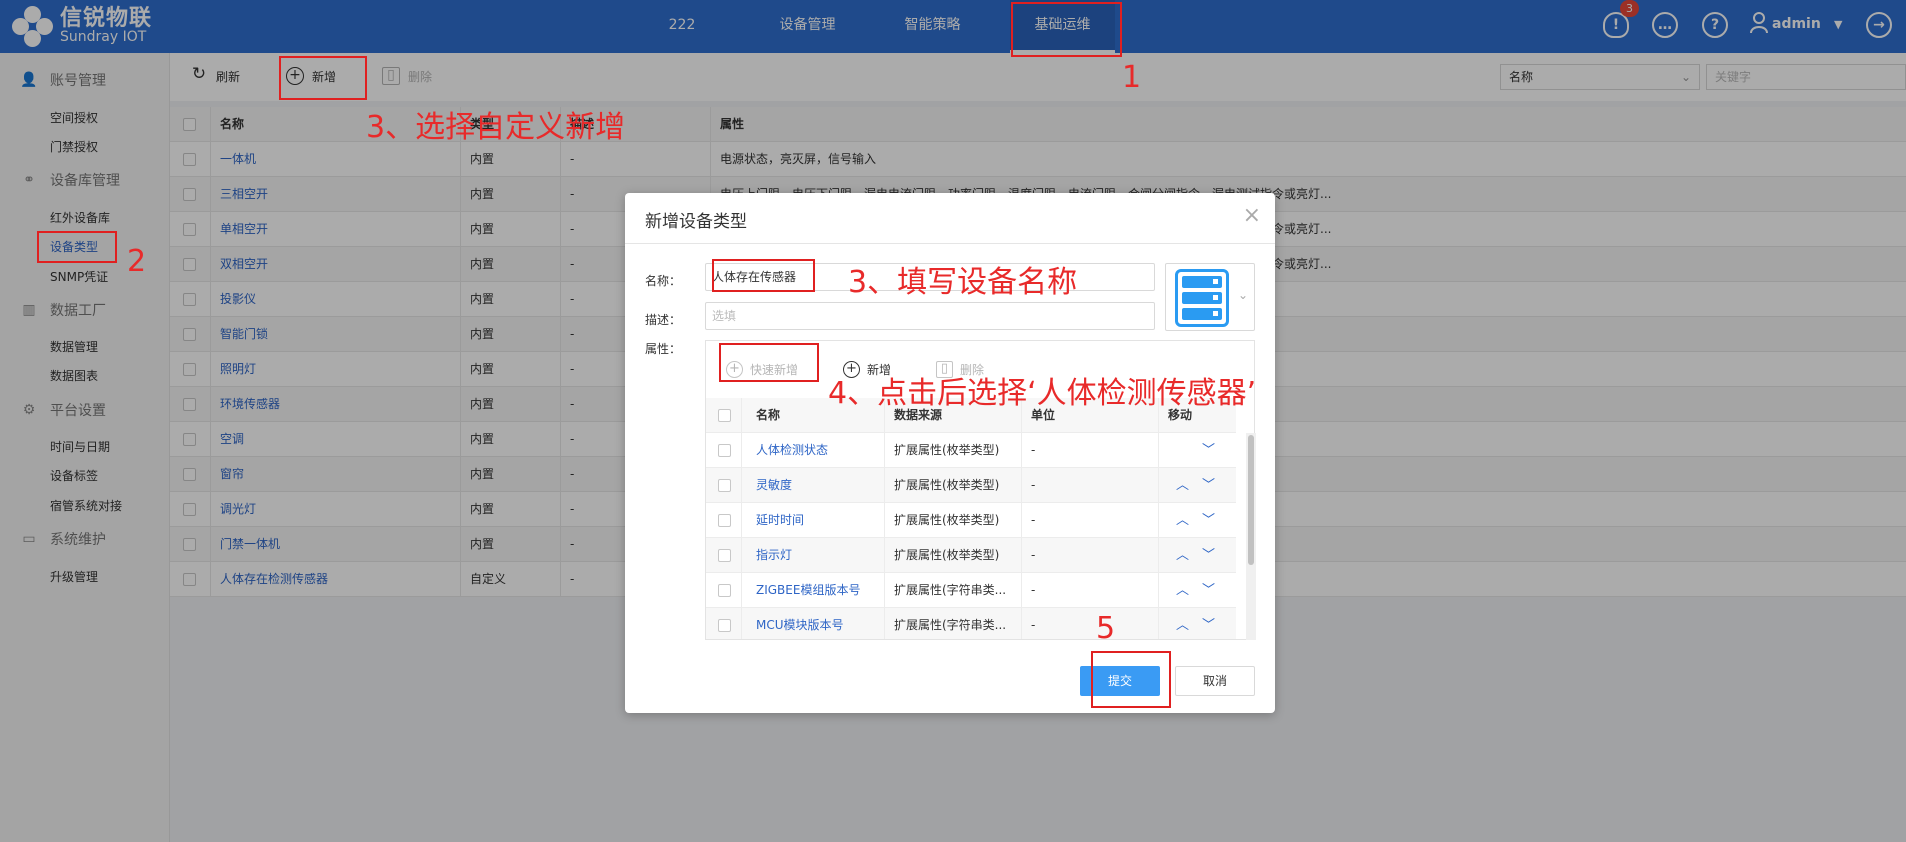  I want to click on annotation-step4: 4、点击后选择‘人体检测传感器’, so click(1042, 393).